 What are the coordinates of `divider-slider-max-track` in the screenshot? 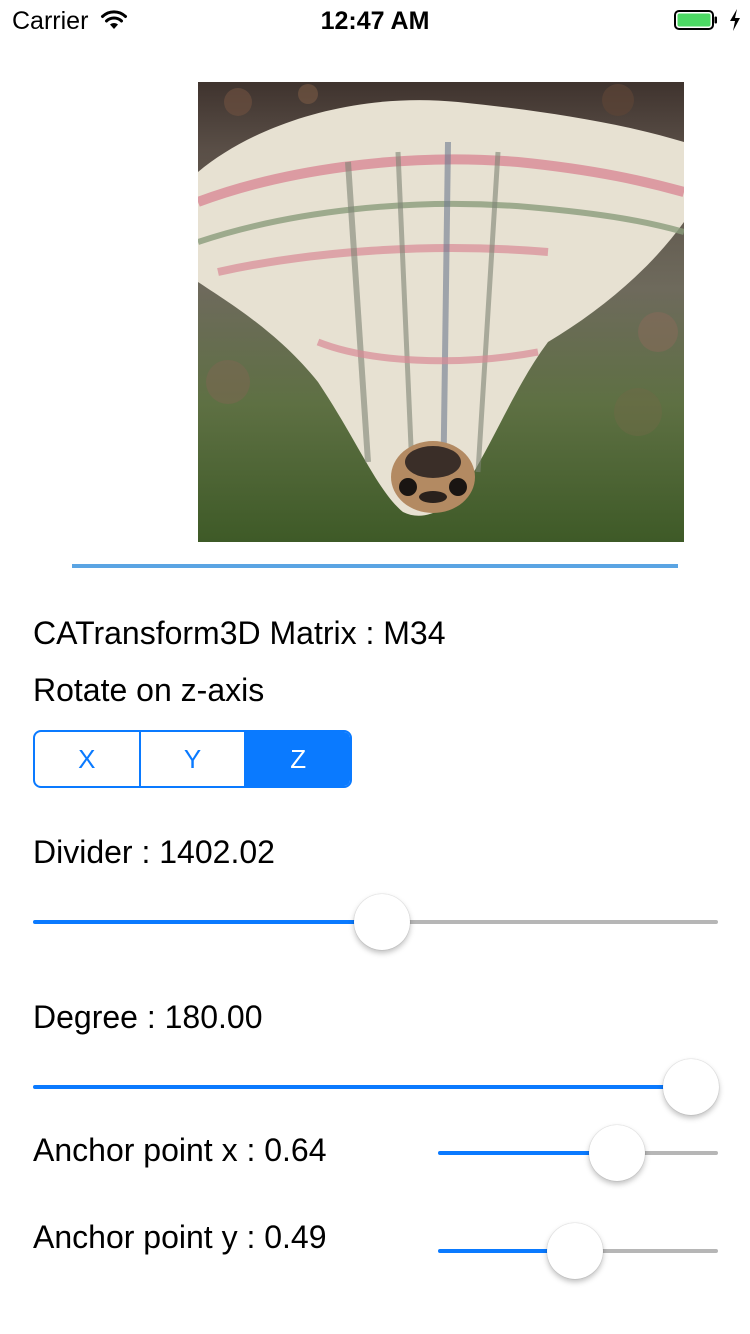 It's located at (550, 922).